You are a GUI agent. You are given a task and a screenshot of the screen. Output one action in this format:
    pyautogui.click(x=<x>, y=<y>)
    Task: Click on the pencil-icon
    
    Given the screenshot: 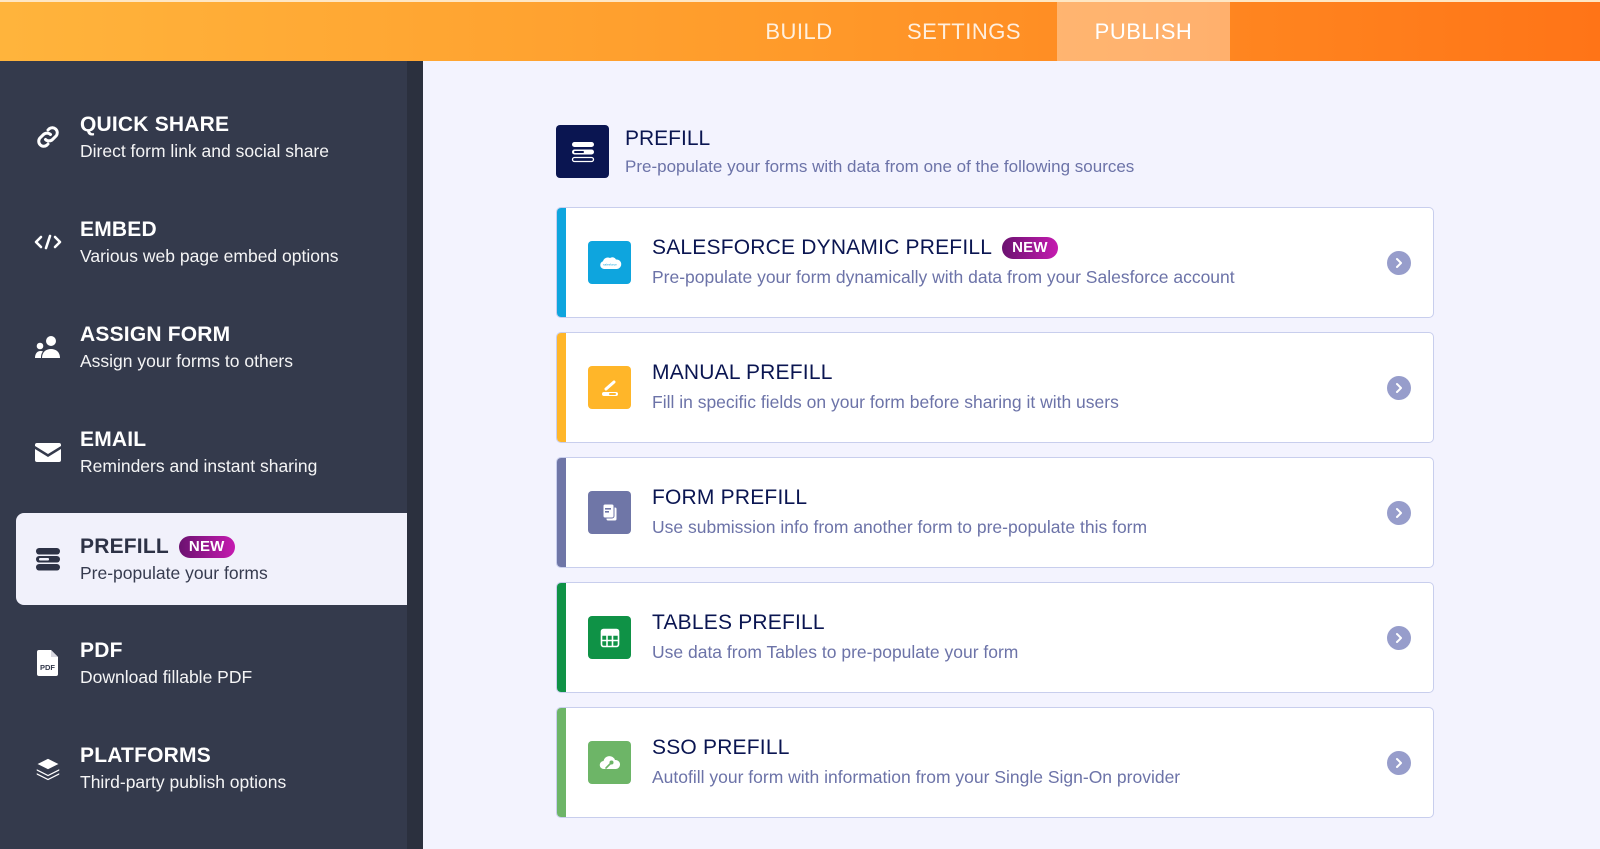 What is the action you would take?
    pyautogui.click(x=609, y=387)
    